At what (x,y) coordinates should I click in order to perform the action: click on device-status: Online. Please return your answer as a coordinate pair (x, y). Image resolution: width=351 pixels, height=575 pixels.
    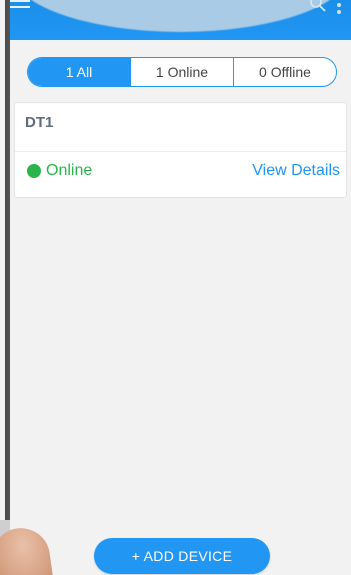
    Looking at the image, I should click on (69, 170).